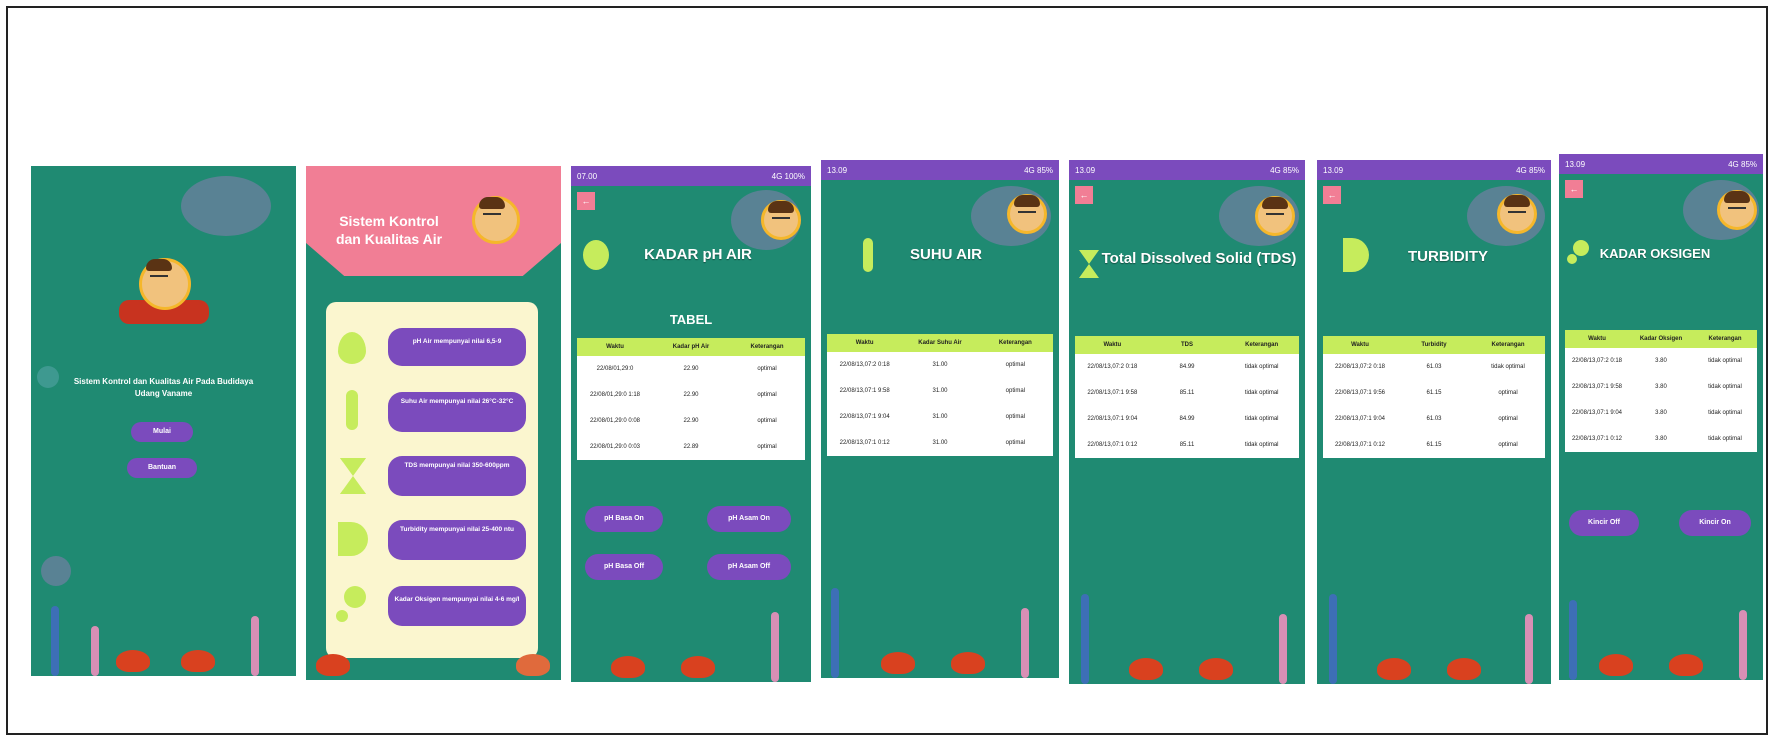  Describe the element at coordinates (457, 606) in the screenshot. I see `menu-item-oksigen-label: Kadar Oksigen mempunyai nilai 4-6 mg/l` at that location.